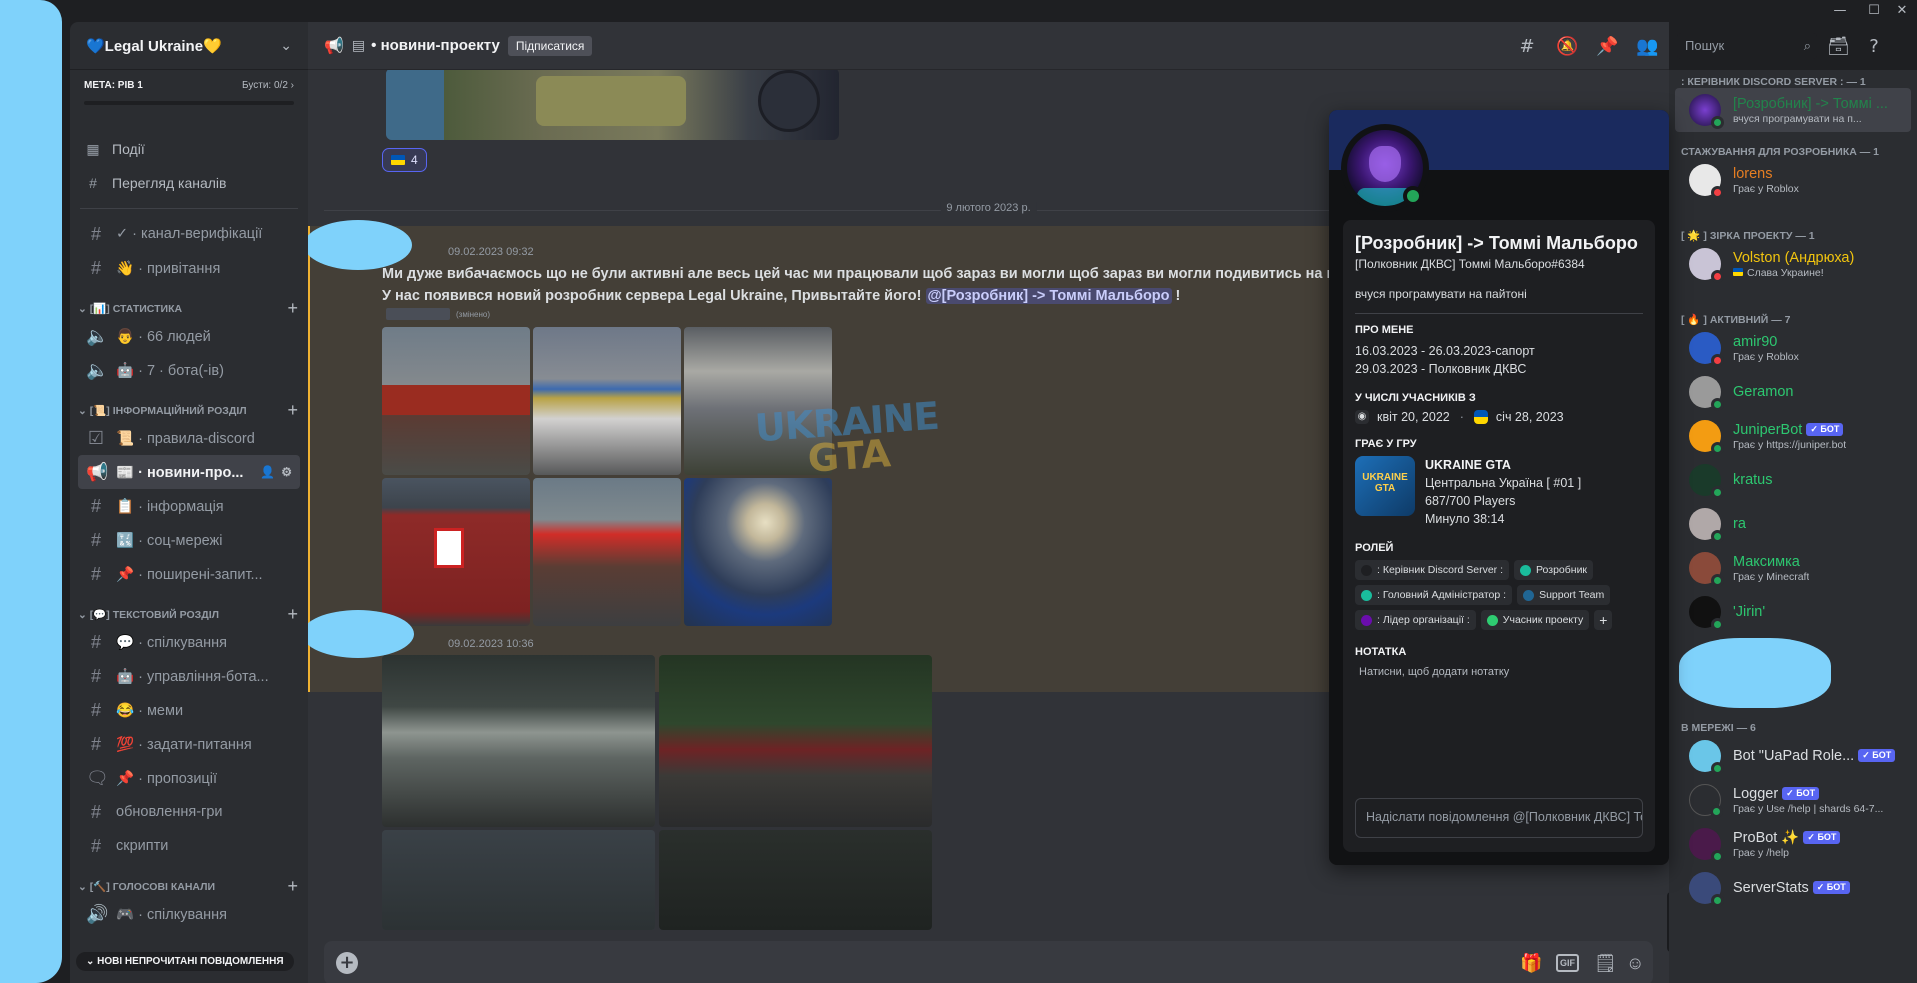  Describe the element at coordinates (1747, 46) in the screenshot. I see `search-input: Пошук ⌕` at that location.